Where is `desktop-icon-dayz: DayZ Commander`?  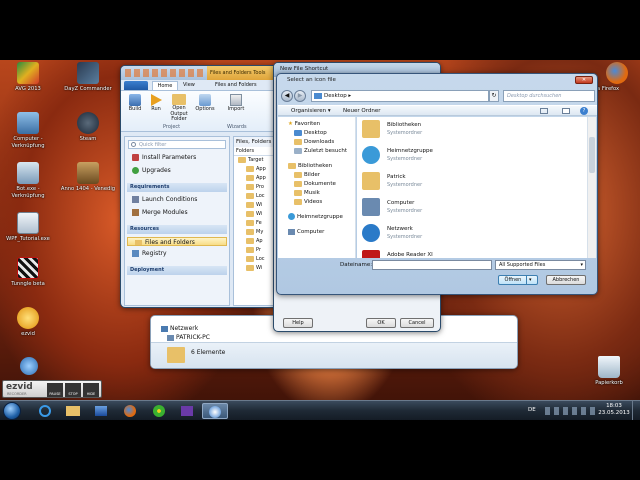 desktop-icon-dayz: DayZ Commander is located at coordinates (88, 77).